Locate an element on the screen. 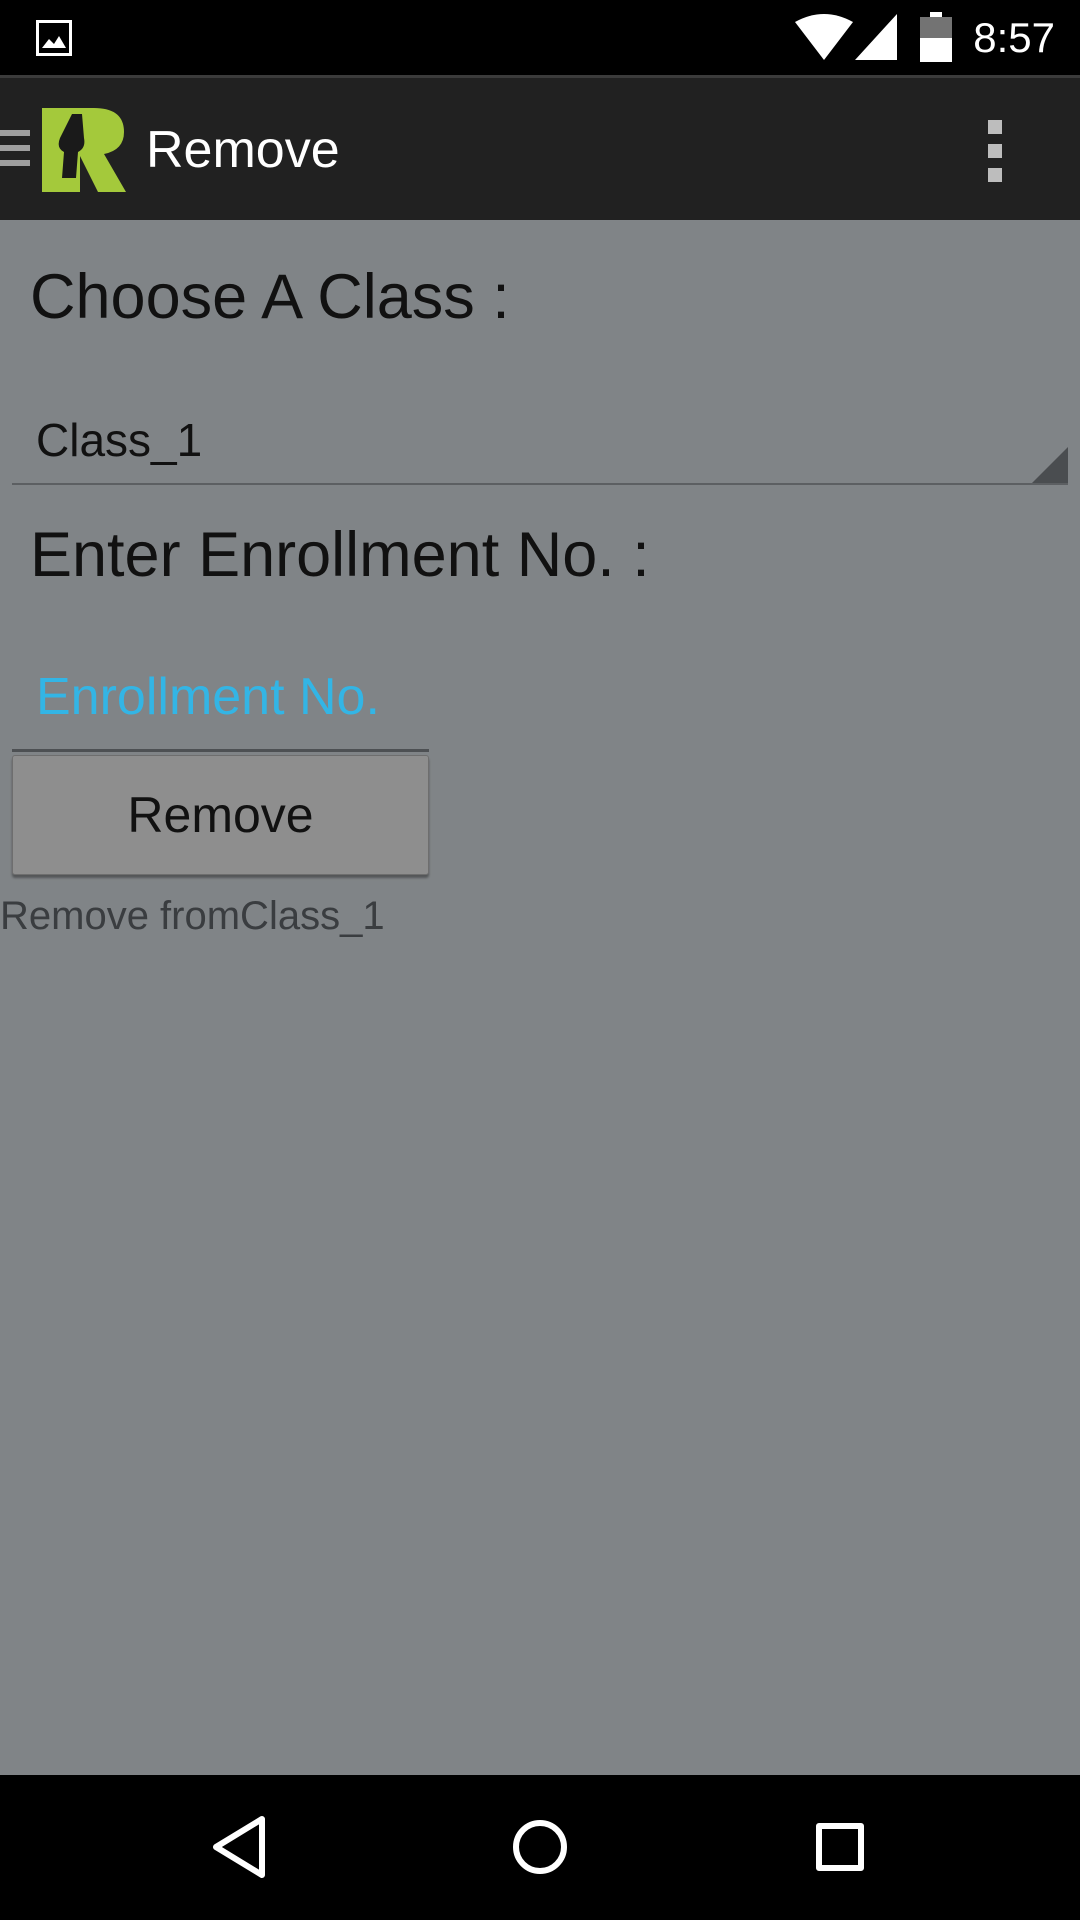  class-spinner-value: Class_1 is located at coordinates (119, 440).